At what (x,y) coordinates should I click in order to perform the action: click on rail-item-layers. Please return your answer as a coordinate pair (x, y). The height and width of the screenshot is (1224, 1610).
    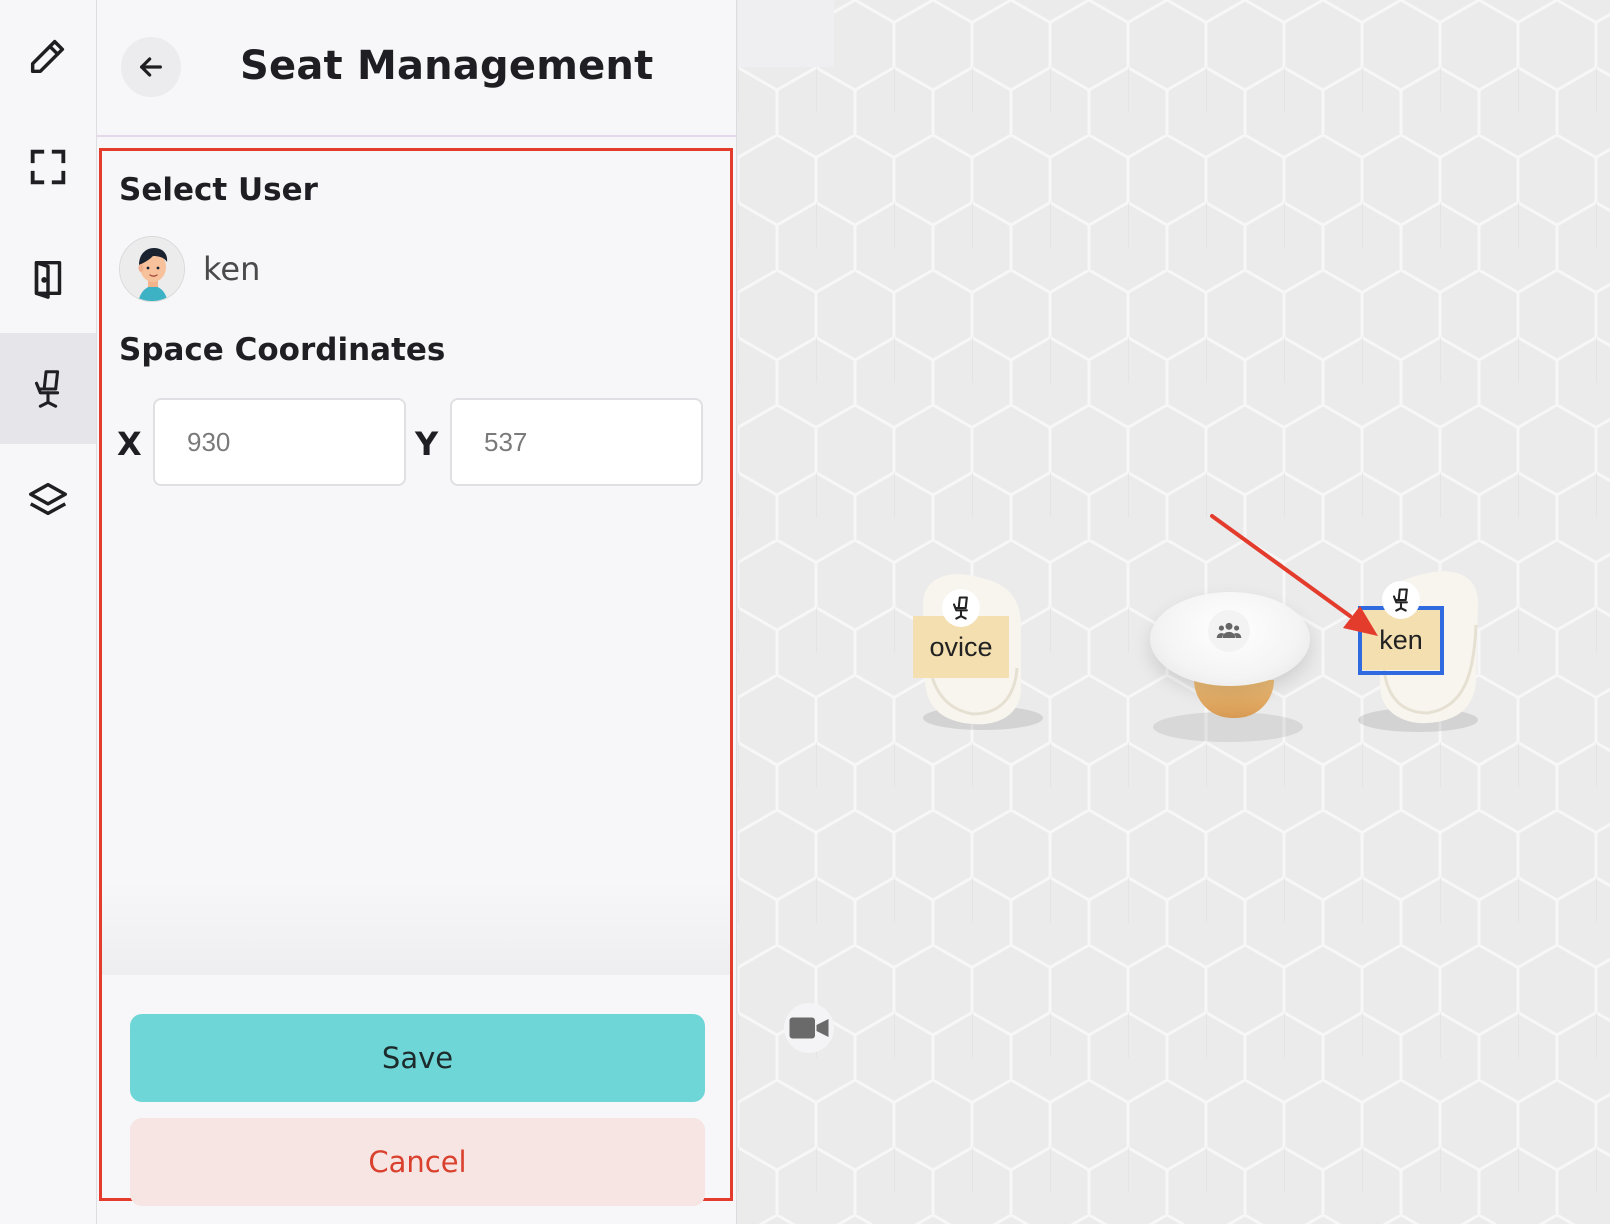
    Looking at the image, I should click on (48, 499).